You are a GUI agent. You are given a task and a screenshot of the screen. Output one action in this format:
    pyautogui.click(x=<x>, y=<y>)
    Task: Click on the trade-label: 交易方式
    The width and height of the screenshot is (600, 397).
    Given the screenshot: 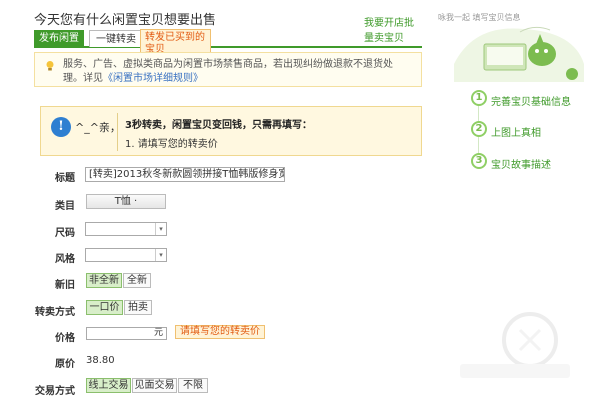 What is the action you would take?
    pyautogui.click(x=55, y=391)
    